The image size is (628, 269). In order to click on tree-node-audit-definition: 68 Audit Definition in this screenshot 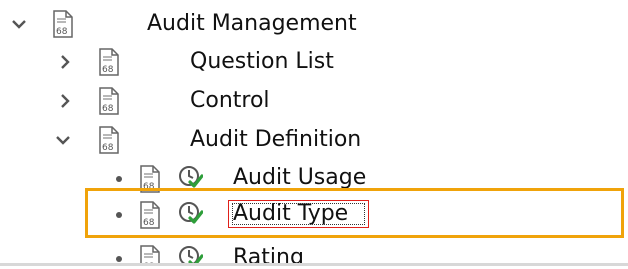, I will do `click(314, 140)`.